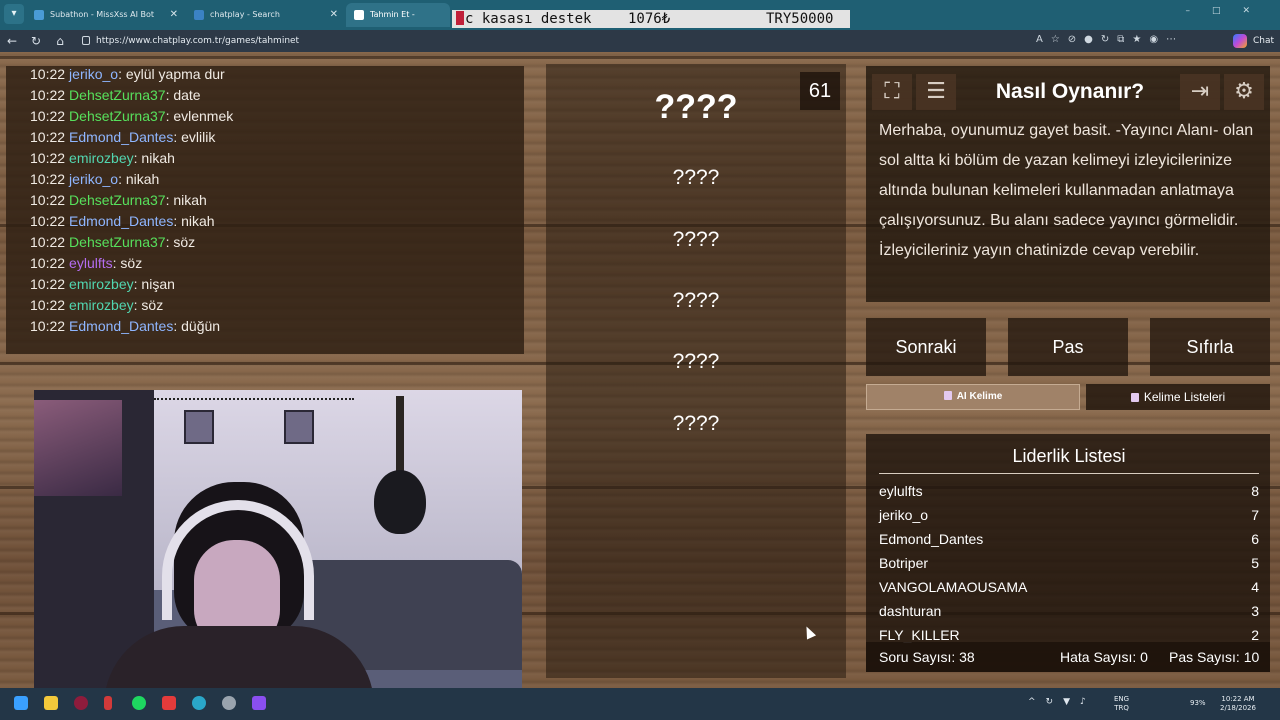 This screenshot has width=1280, height=720. What do you see at coordinates (1255, 539) in the screenshot?
I see `player-score: 6` at bounding box center [1255, 539].